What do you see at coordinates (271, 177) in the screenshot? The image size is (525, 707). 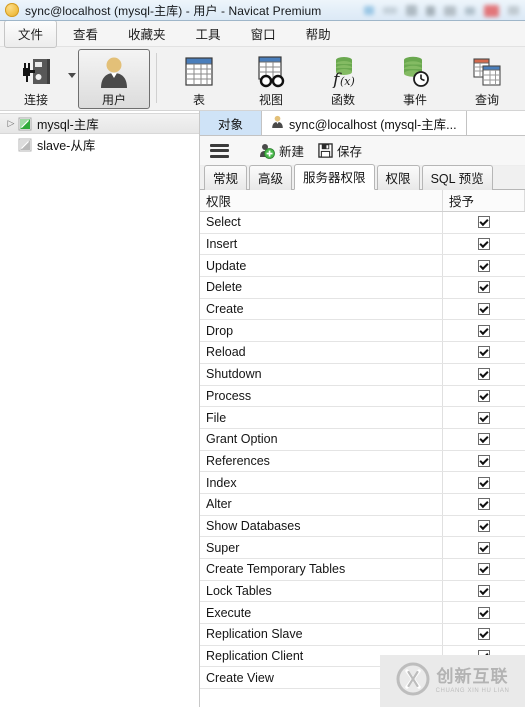 I see `inner-tab-advanced: 高级` at bounding box center [271, 177].